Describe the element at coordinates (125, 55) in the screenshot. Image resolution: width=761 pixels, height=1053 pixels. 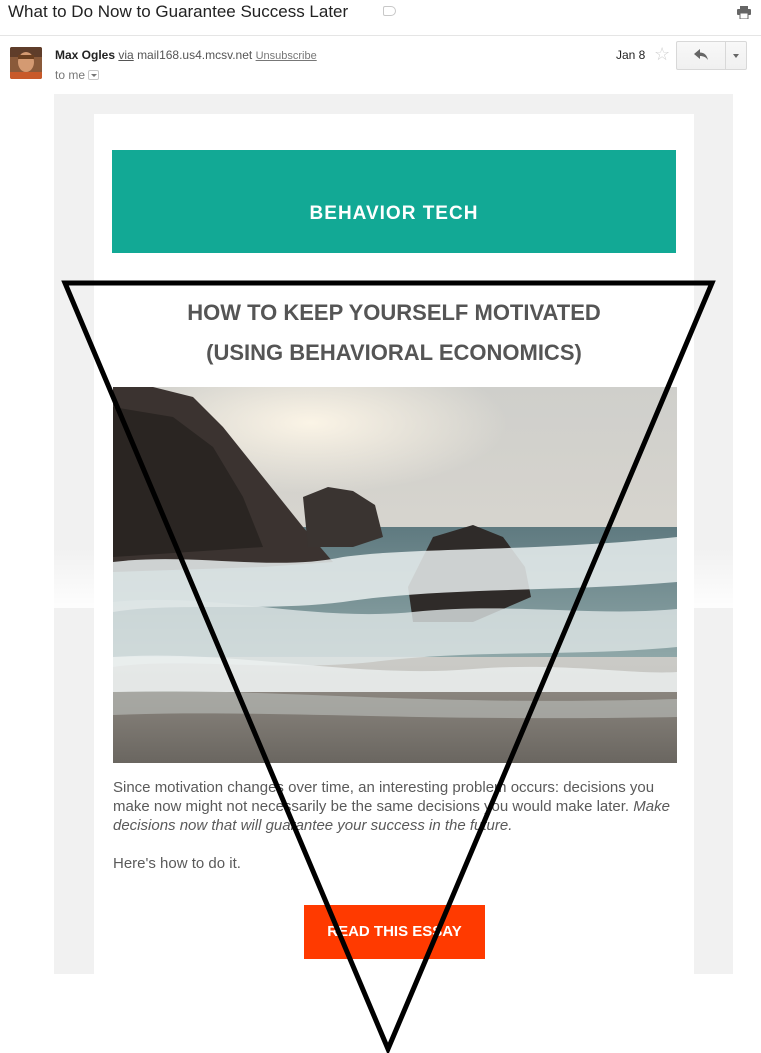
I see `via-link: via` at that location.